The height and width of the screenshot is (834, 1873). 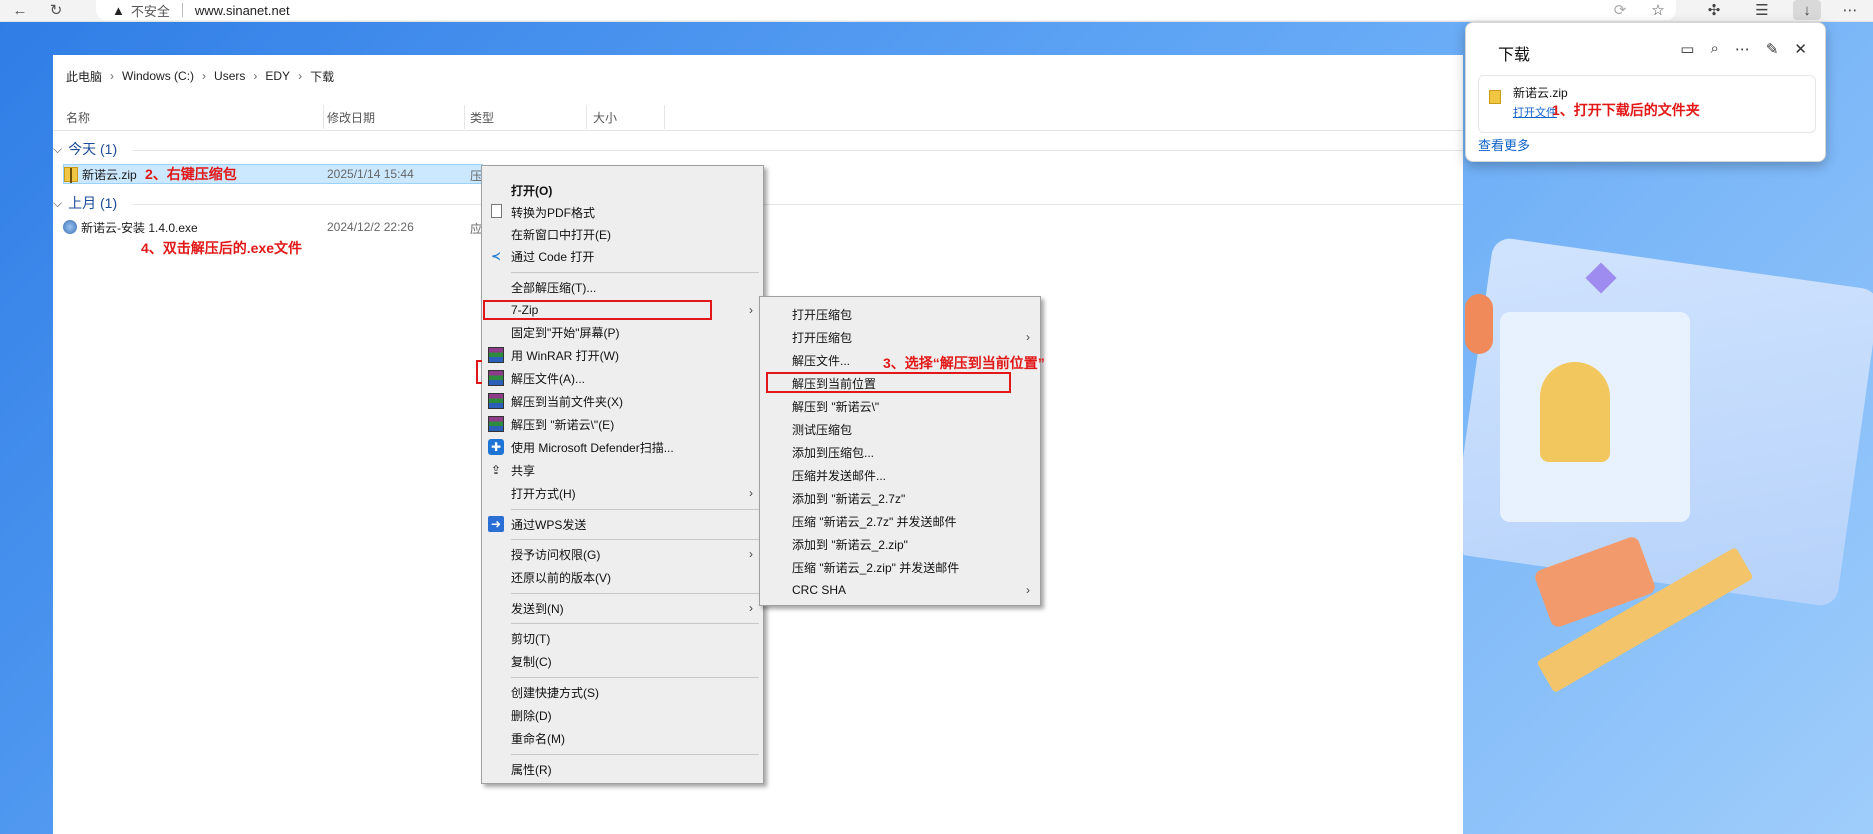 I want to click on submenu-item-crc-sha: CRC SHA ›, so click(x=900, y=590).